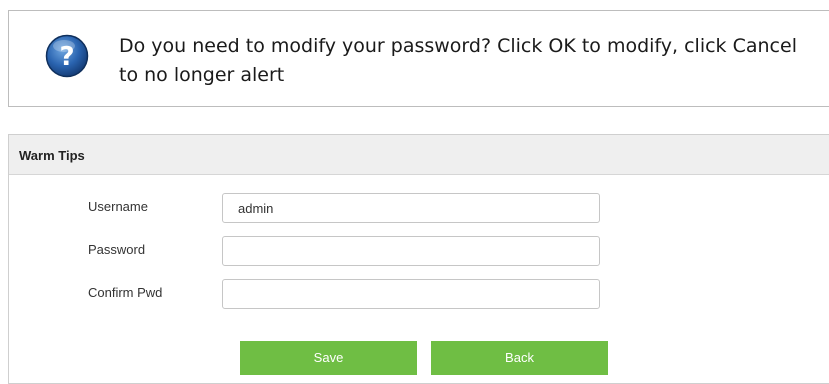  Describe the element at coordinates (118, 206) in the screenshot. I see `username-label: Username` at that location.